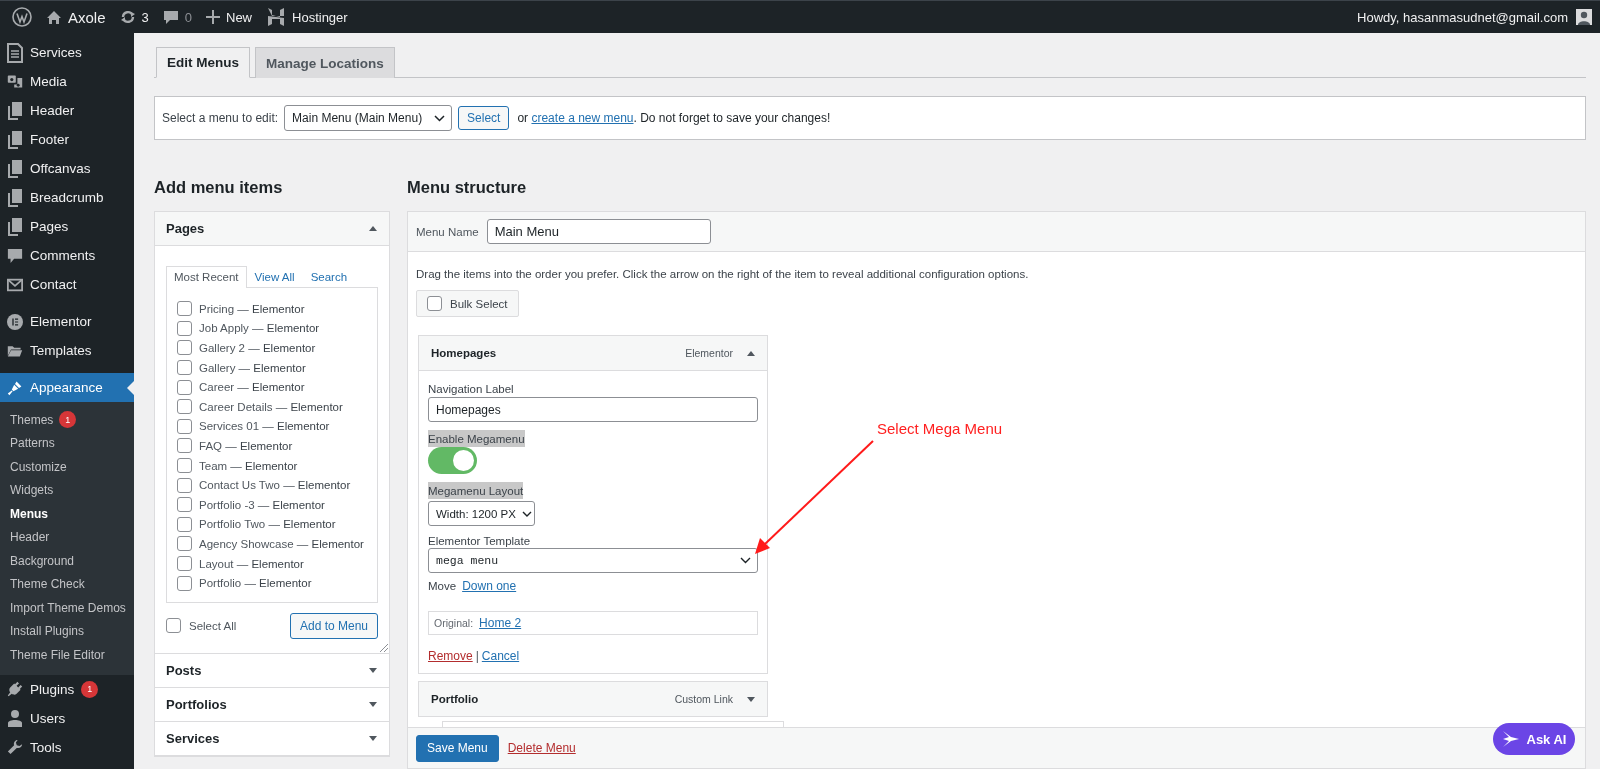 The height and width of the screenshot is (769, 1600). What do you see at coordinates (67, 387) in the screenshot?
I see `sidebar-item: Appearance` at bounding box center [67, 387].